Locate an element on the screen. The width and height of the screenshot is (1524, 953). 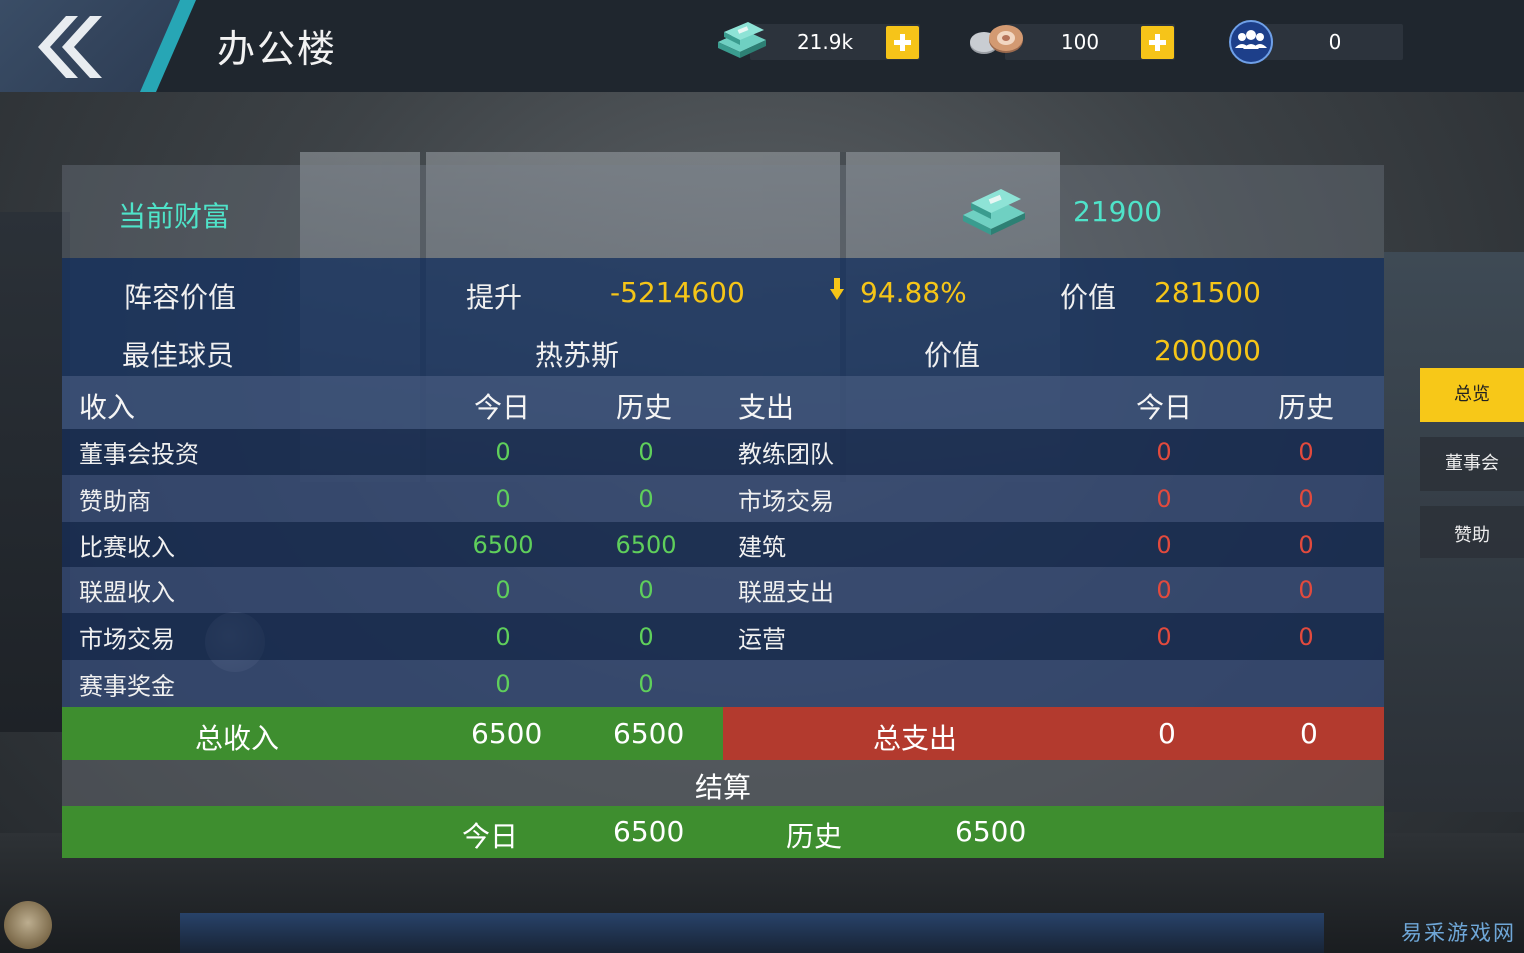
background-wall-left is located at coordinates (35, 472).